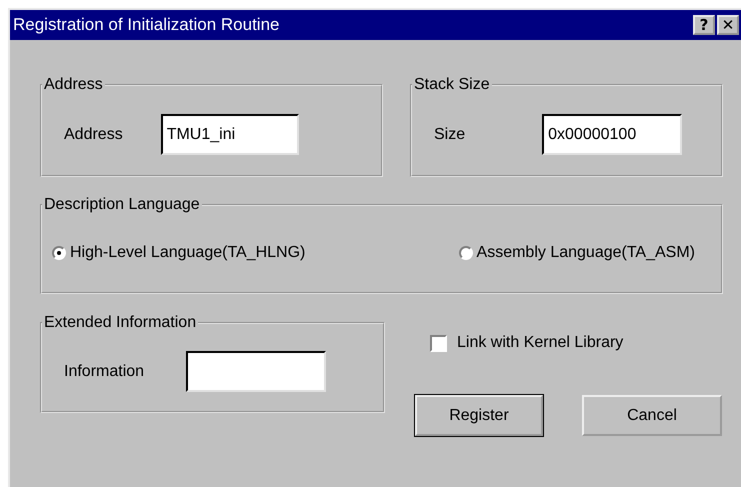  Describe the element at coordinates (540, 343) in the screenshot. I see `checkbox-label: Link with Kernel Library` at that location.